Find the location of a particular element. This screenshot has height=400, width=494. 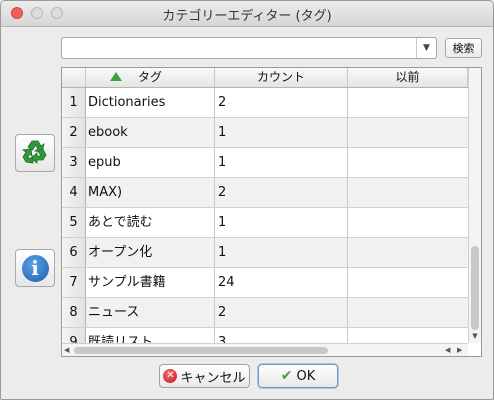

table-row: 3 epub 1 is located at coordinates (265, 163).